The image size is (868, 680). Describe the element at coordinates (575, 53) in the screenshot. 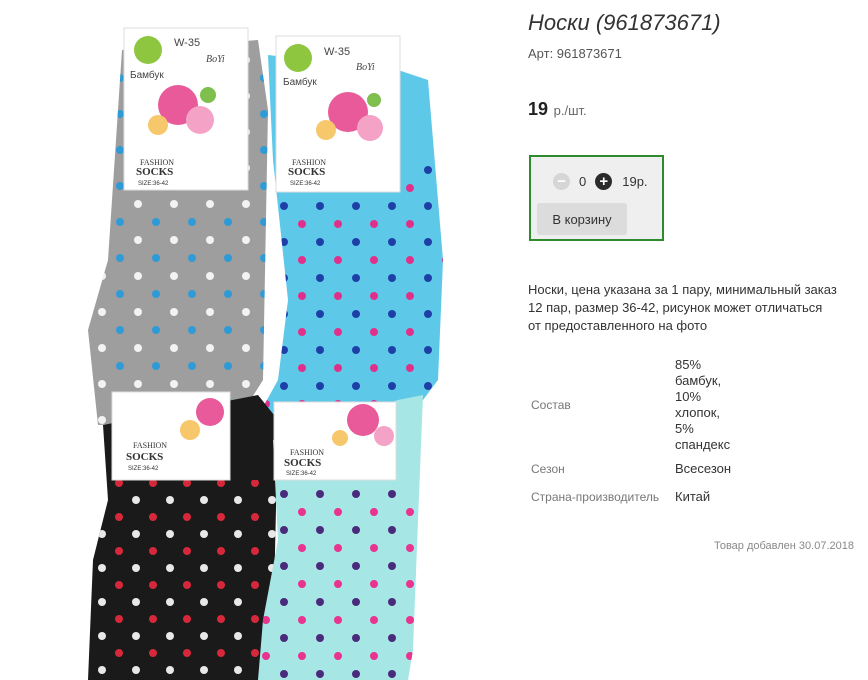

I see `product-sku: Арт: 961873671` at that location.